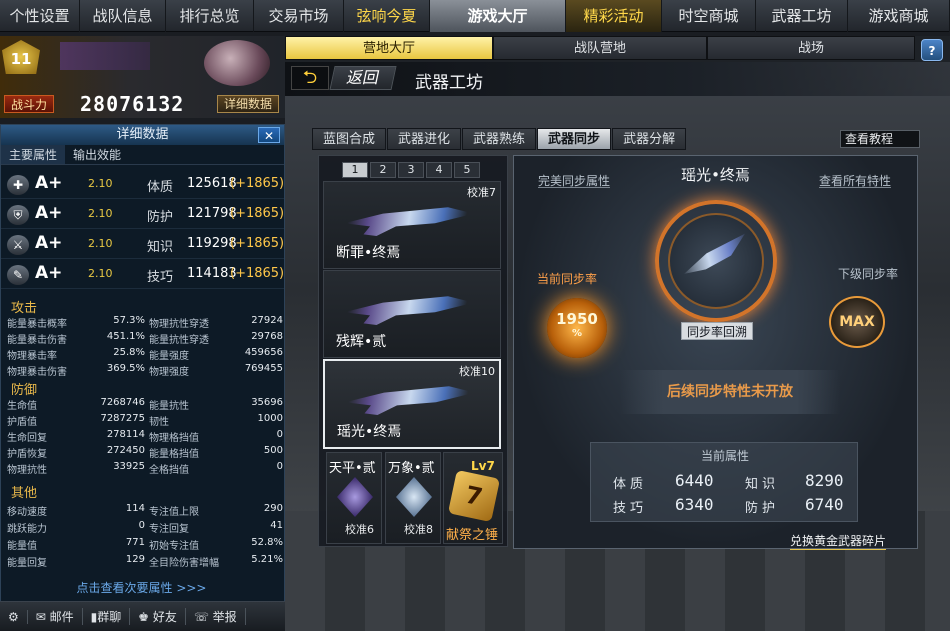 The image size is (950, 631). What do you see at coordinates (857, 322) in the screenshot?
I see `next-sync-orb: MAX` at bounding box center [857, 322].